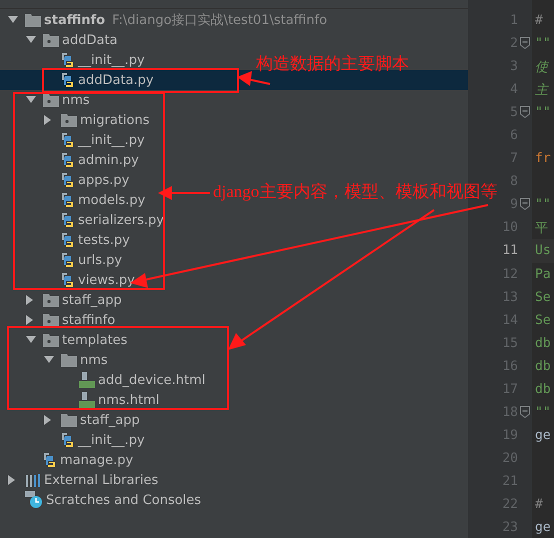 This screenshot has height=538, width=554. What do you see at coordinates (541, 228) in the screenshot?
I see `code-text: 平` at bounding box center [541, 228].